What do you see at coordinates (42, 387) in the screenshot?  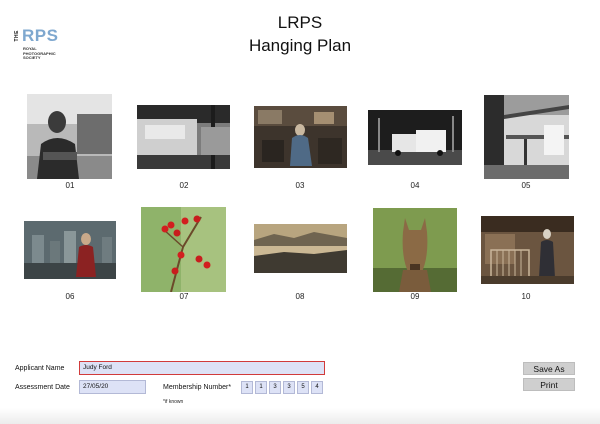 I see `assessment-date-label: Assessment Date` at bounding box center [42, 387].